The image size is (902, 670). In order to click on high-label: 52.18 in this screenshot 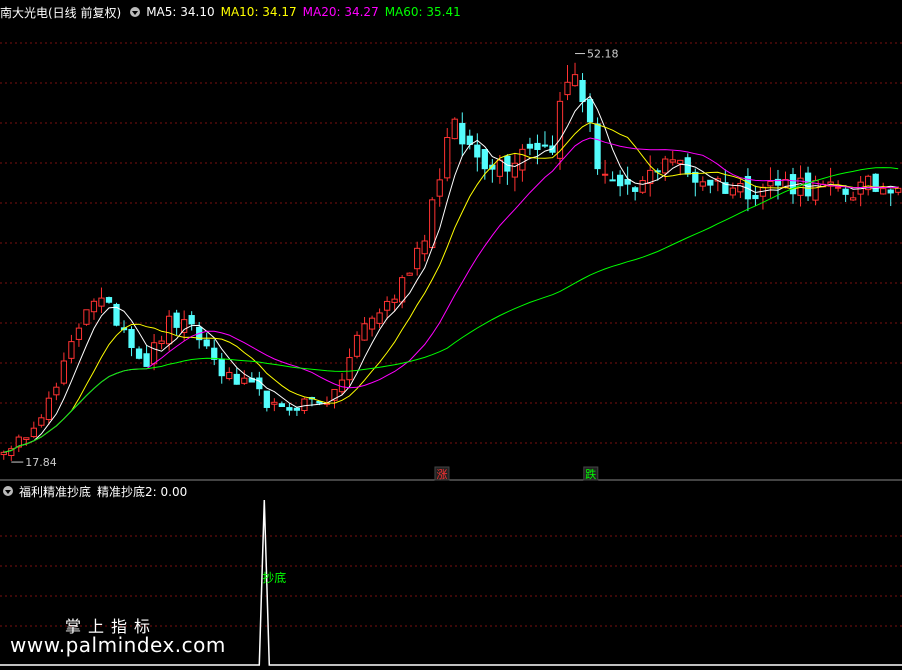, I will do `click(603, 54)`.